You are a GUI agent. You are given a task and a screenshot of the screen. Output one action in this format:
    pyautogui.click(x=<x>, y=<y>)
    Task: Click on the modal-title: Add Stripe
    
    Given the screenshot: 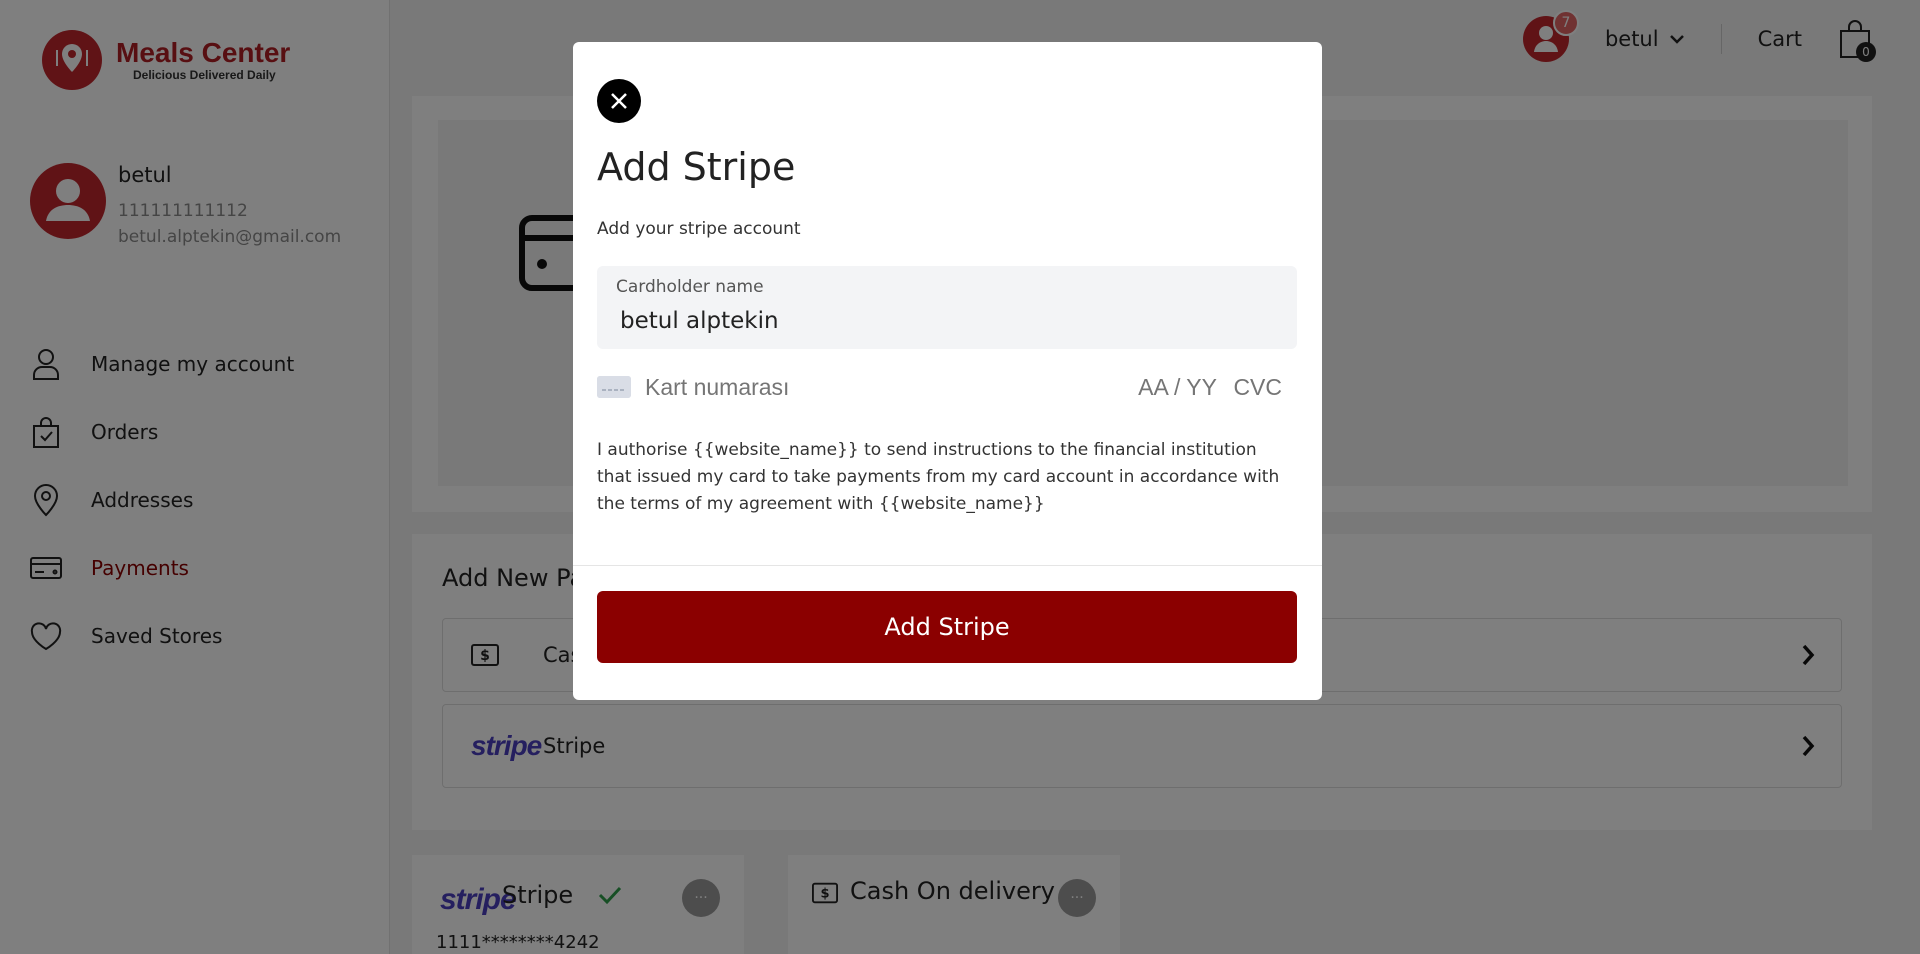 What is the action you would take?
    pyautogui.click(x=696, y=167)
    